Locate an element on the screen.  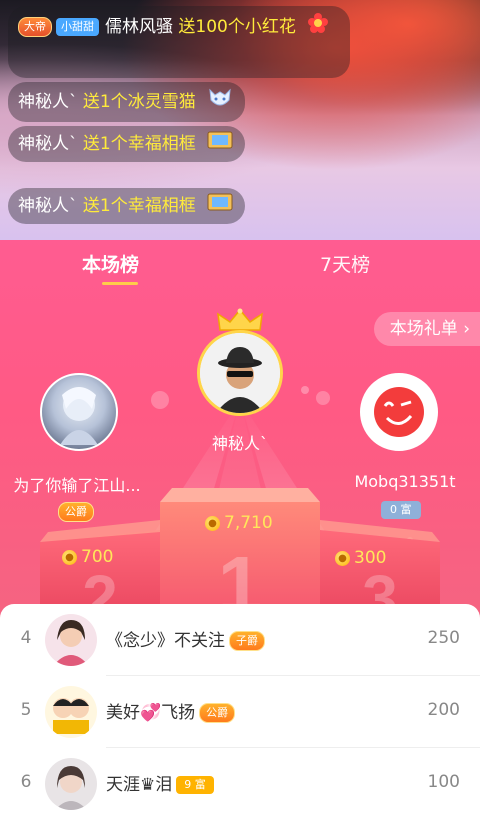
chat-gift-text: 送1个冰灵雪猫 is located at coordinates (139, 102).